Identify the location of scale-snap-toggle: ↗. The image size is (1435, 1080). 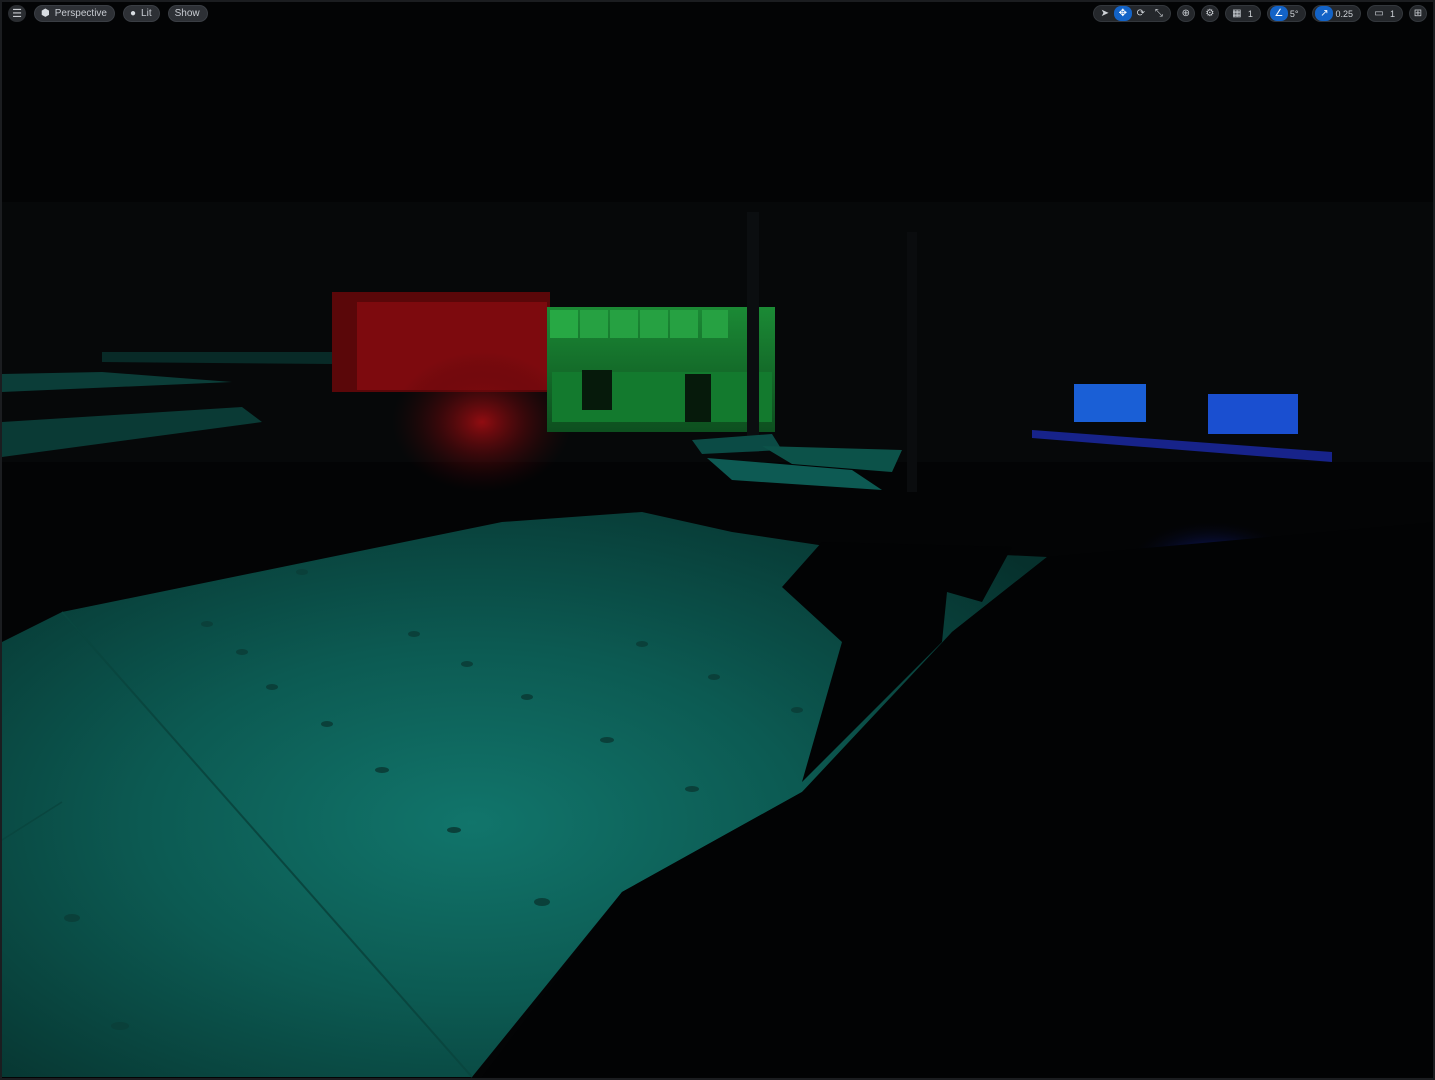
(1324, 13).